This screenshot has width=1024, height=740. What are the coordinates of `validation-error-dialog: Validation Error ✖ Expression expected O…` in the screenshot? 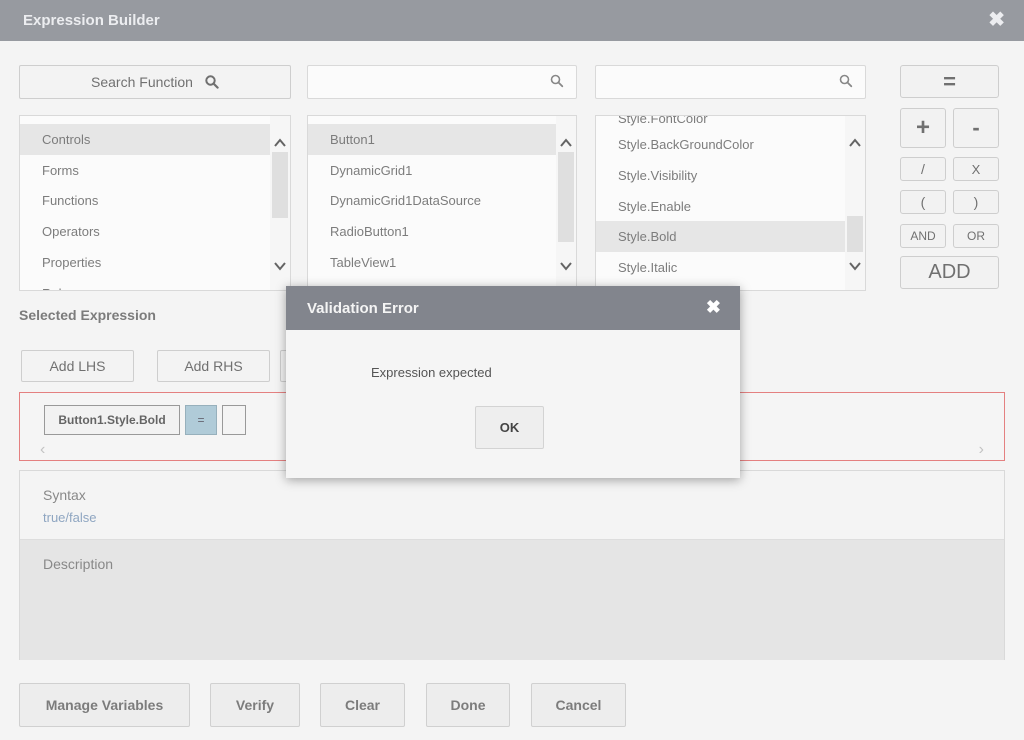 It's located at (513, 382).